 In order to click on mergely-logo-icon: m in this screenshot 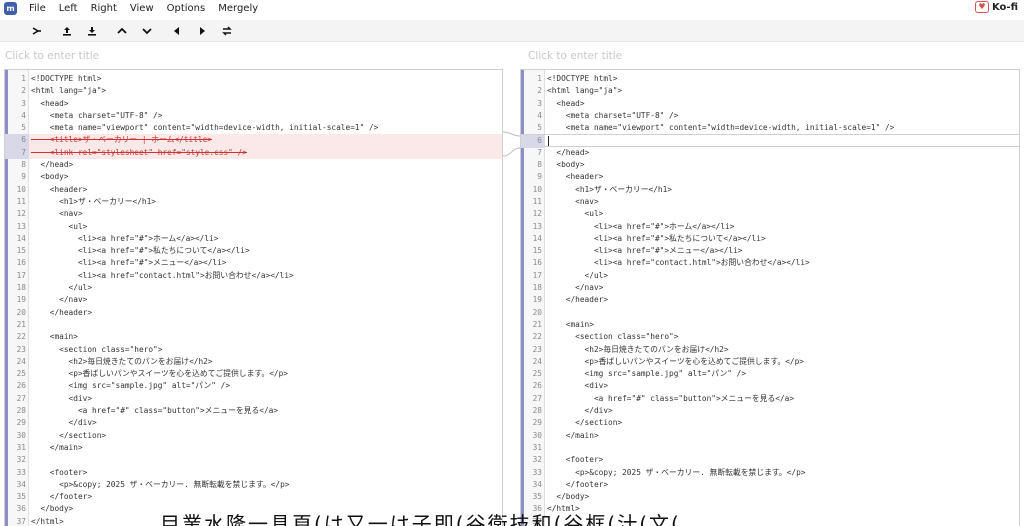, I will do `click(10, 8)`.